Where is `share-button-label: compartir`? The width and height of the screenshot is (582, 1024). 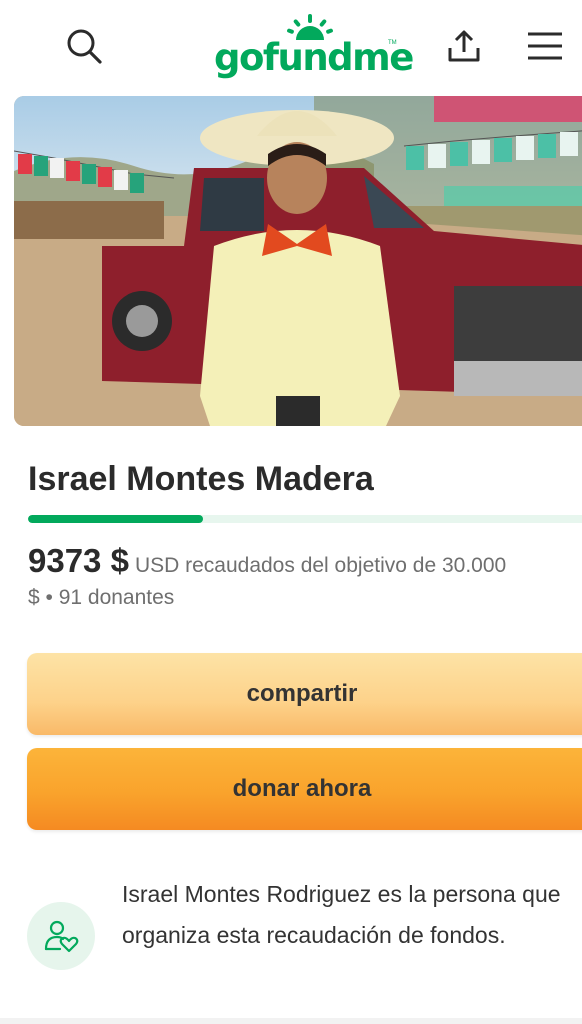
share-button-label: compartir is located at coordinates (302, 693).